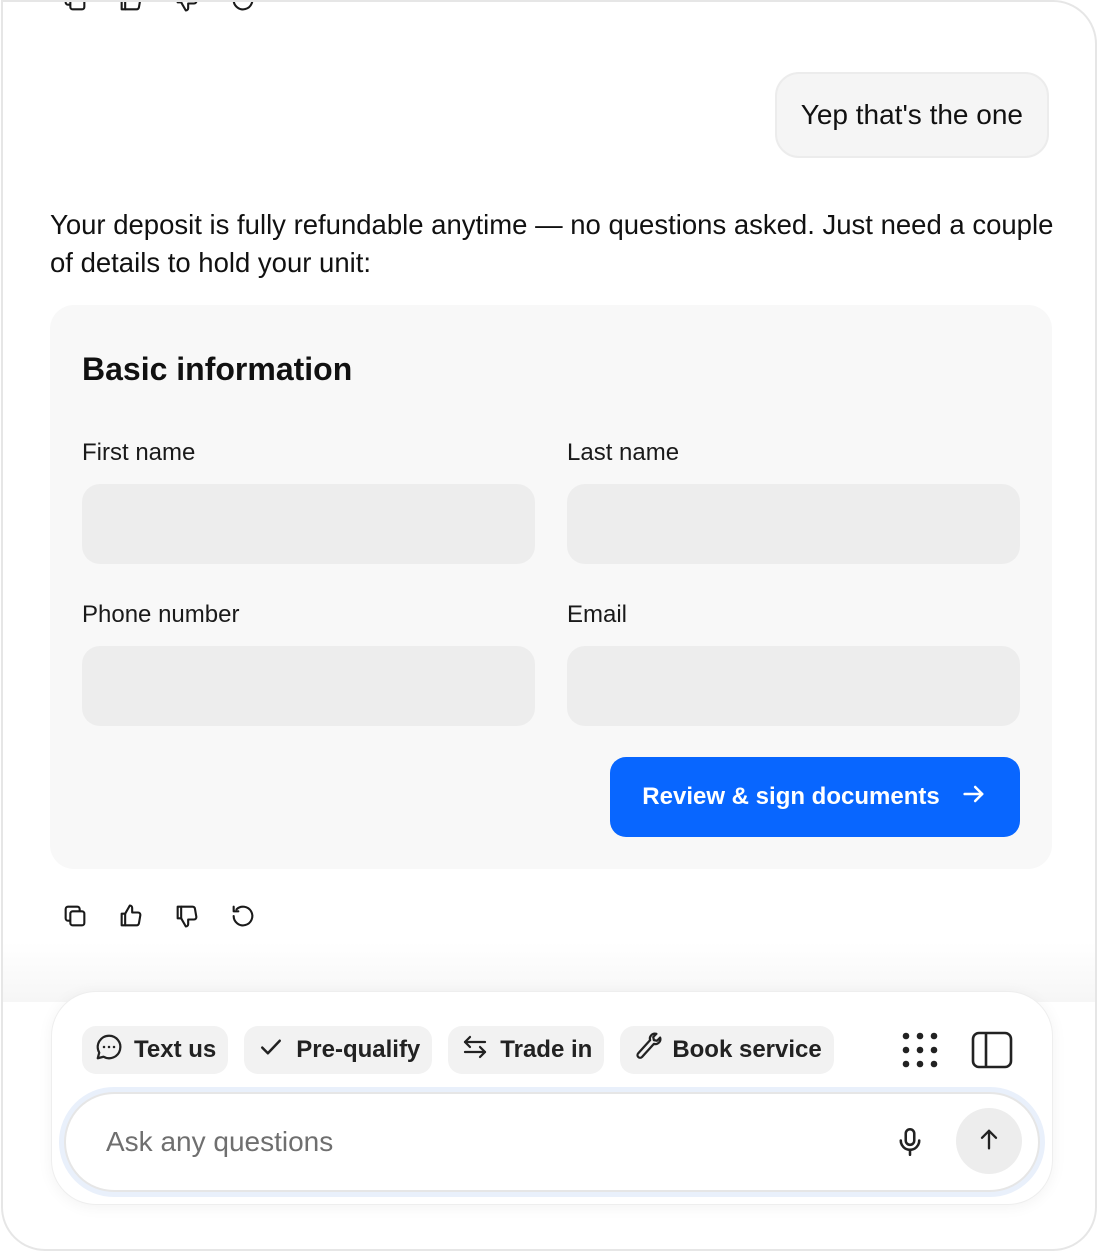 The width and height of the screenshot is (1098, 1252). I want to click on first-name-input, so click(308, 524).